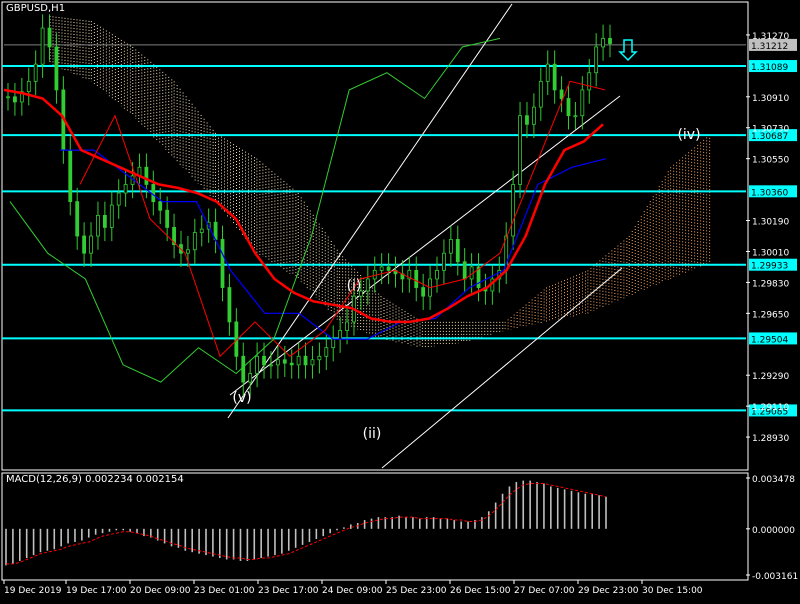 This screenshot has height=604, width=800. What do you see at coordinates (95, 479) in the screenshot?
I see `macd-label: MACD(12,26,9) 0.002234 0.002154` at bounding box center [95, 479].